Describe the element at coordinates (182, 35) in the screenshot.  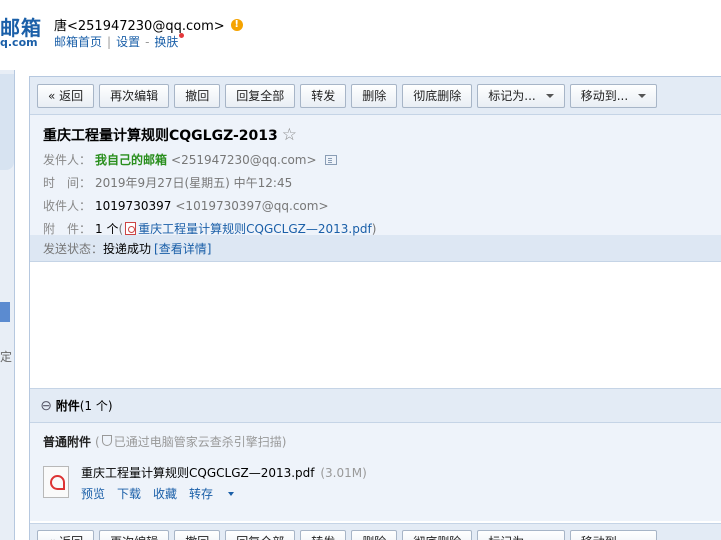
I see `notification-dot-icon` at that location.